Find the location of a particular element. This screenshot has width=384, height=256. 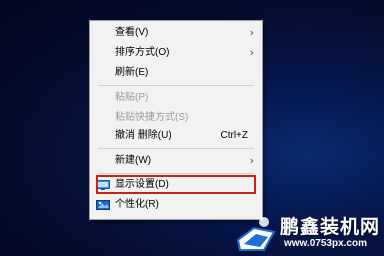

menu-item-label: 排序方式(O) is located at coordinates (142, 52).